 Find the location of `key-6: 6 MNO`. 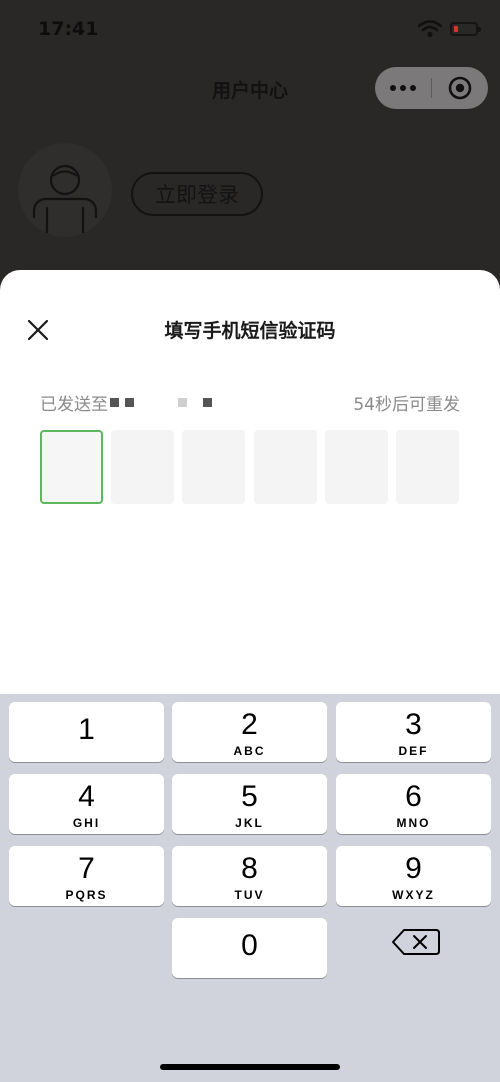

key-6: 6 MNO is located at coordinates (413, 804).